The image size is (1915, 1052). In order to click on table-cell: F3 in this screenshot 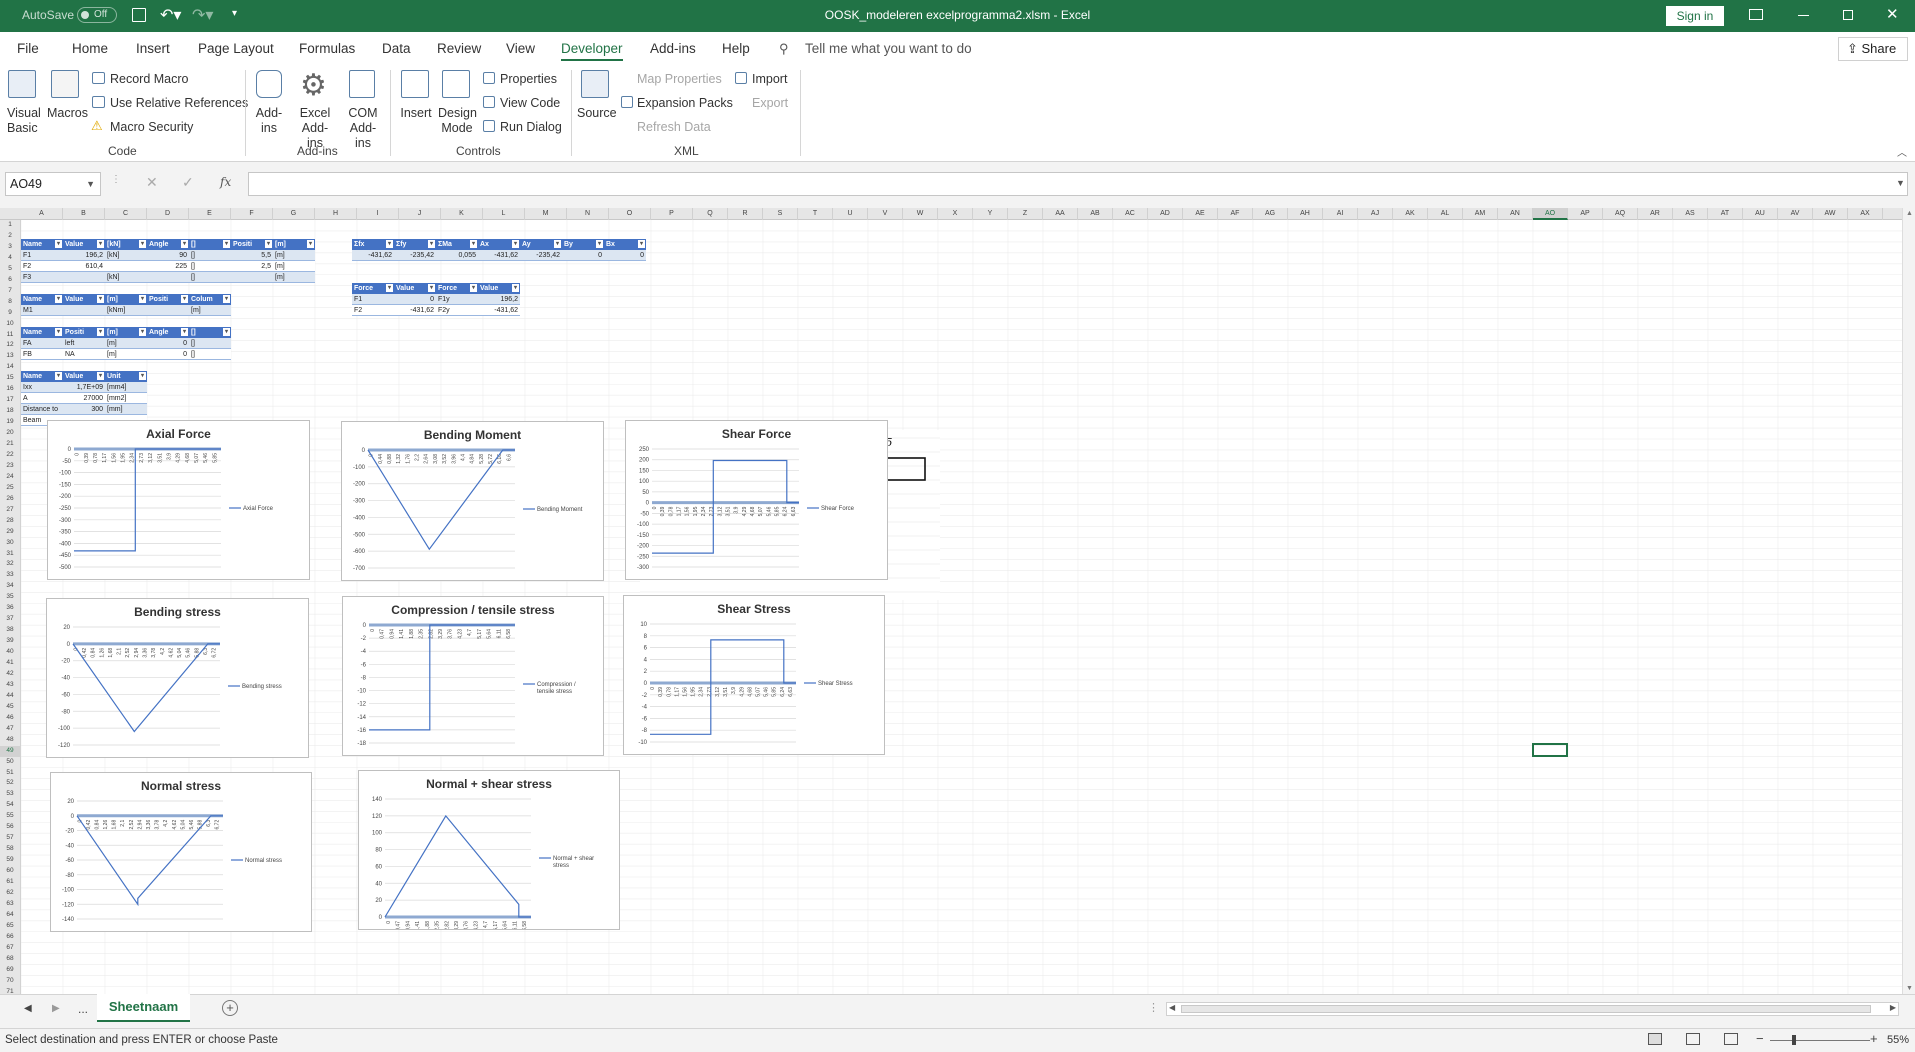, I will do `click(42, 277)`.